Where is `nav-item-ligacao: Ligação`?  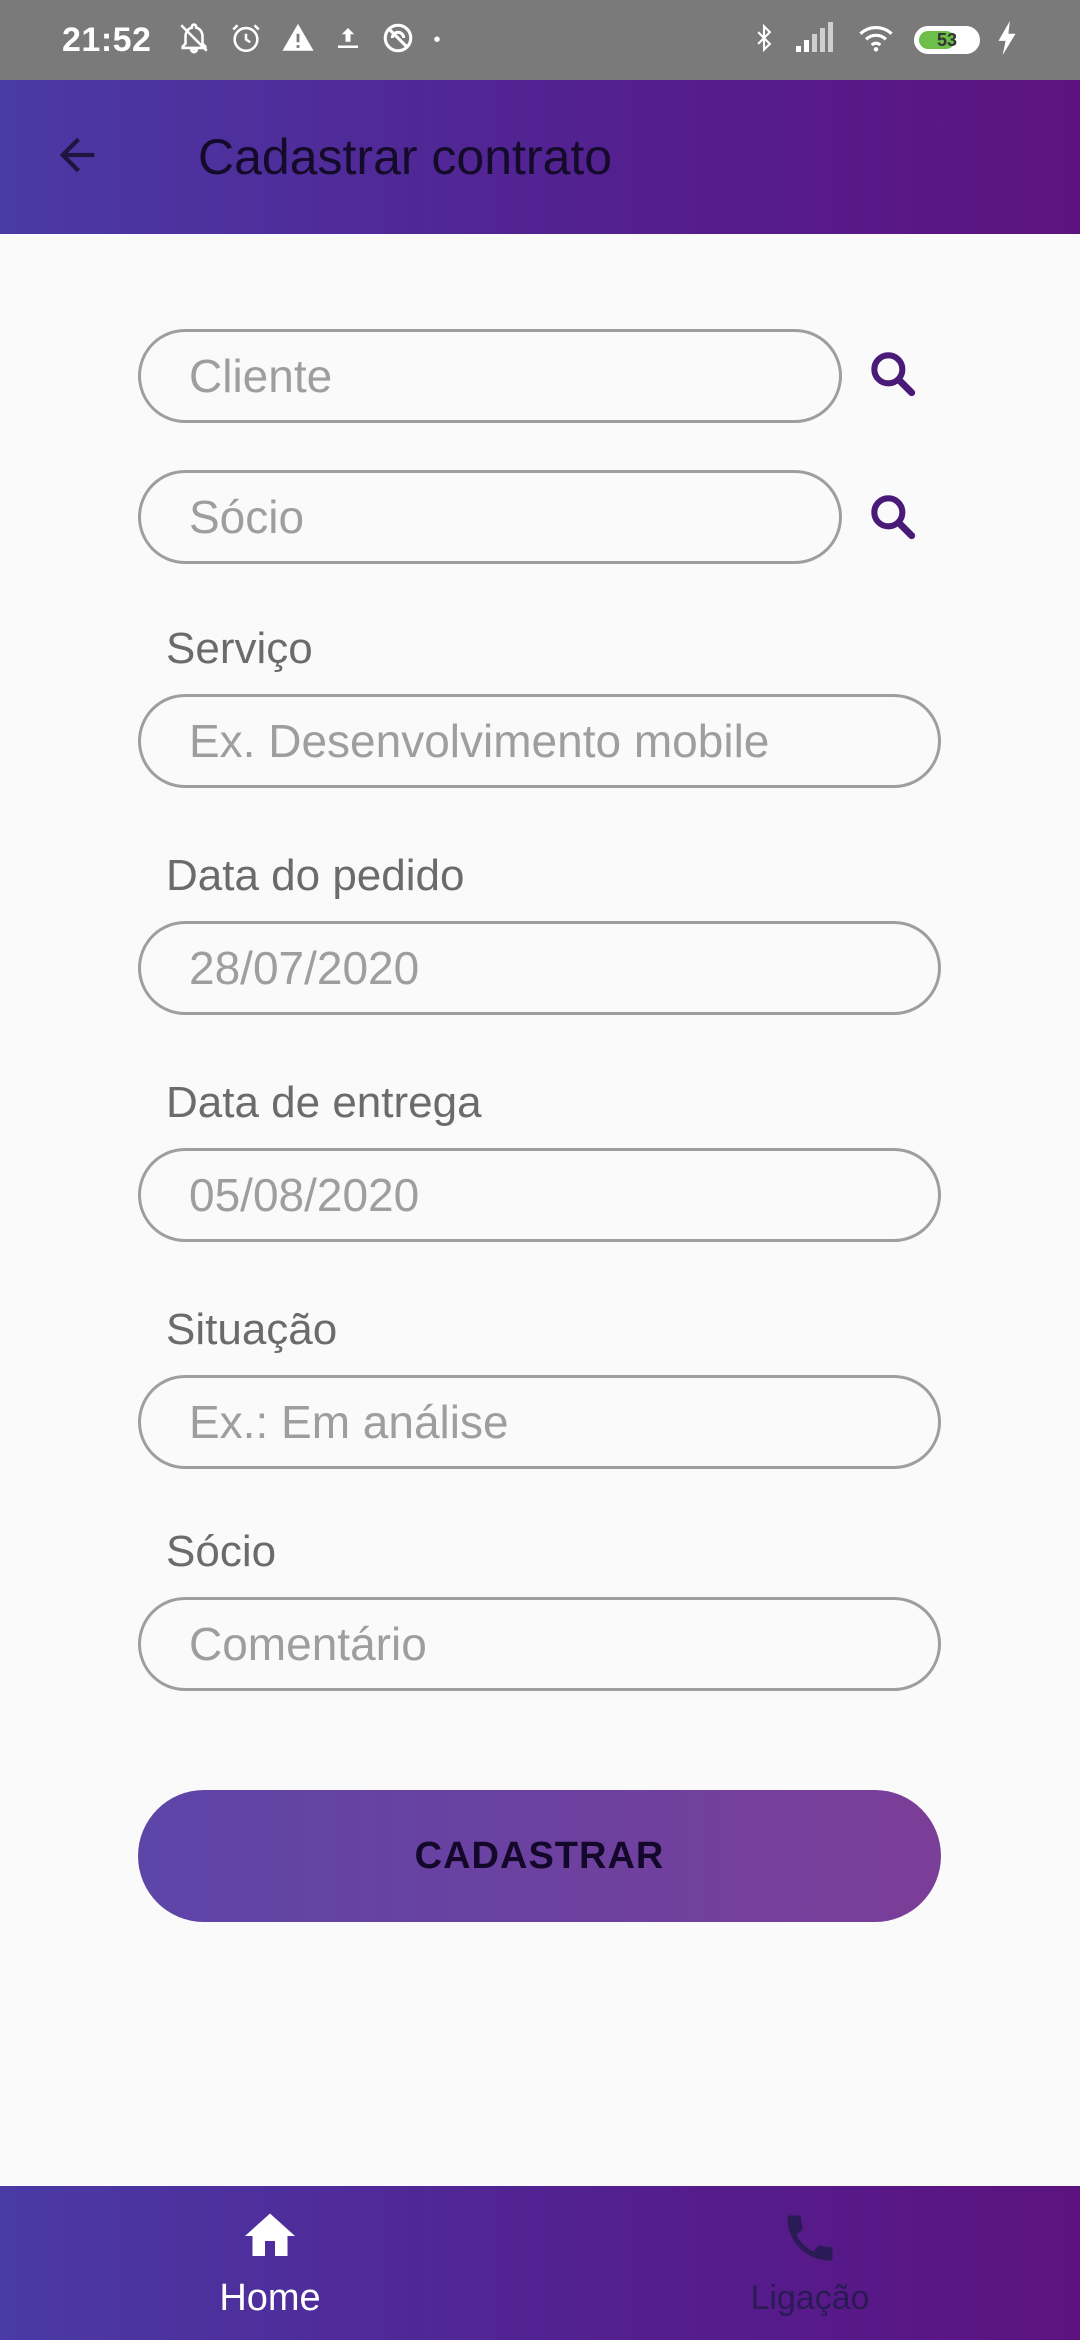
nav-item-ligacao: Ligação is located at coordinates (810, 2263).